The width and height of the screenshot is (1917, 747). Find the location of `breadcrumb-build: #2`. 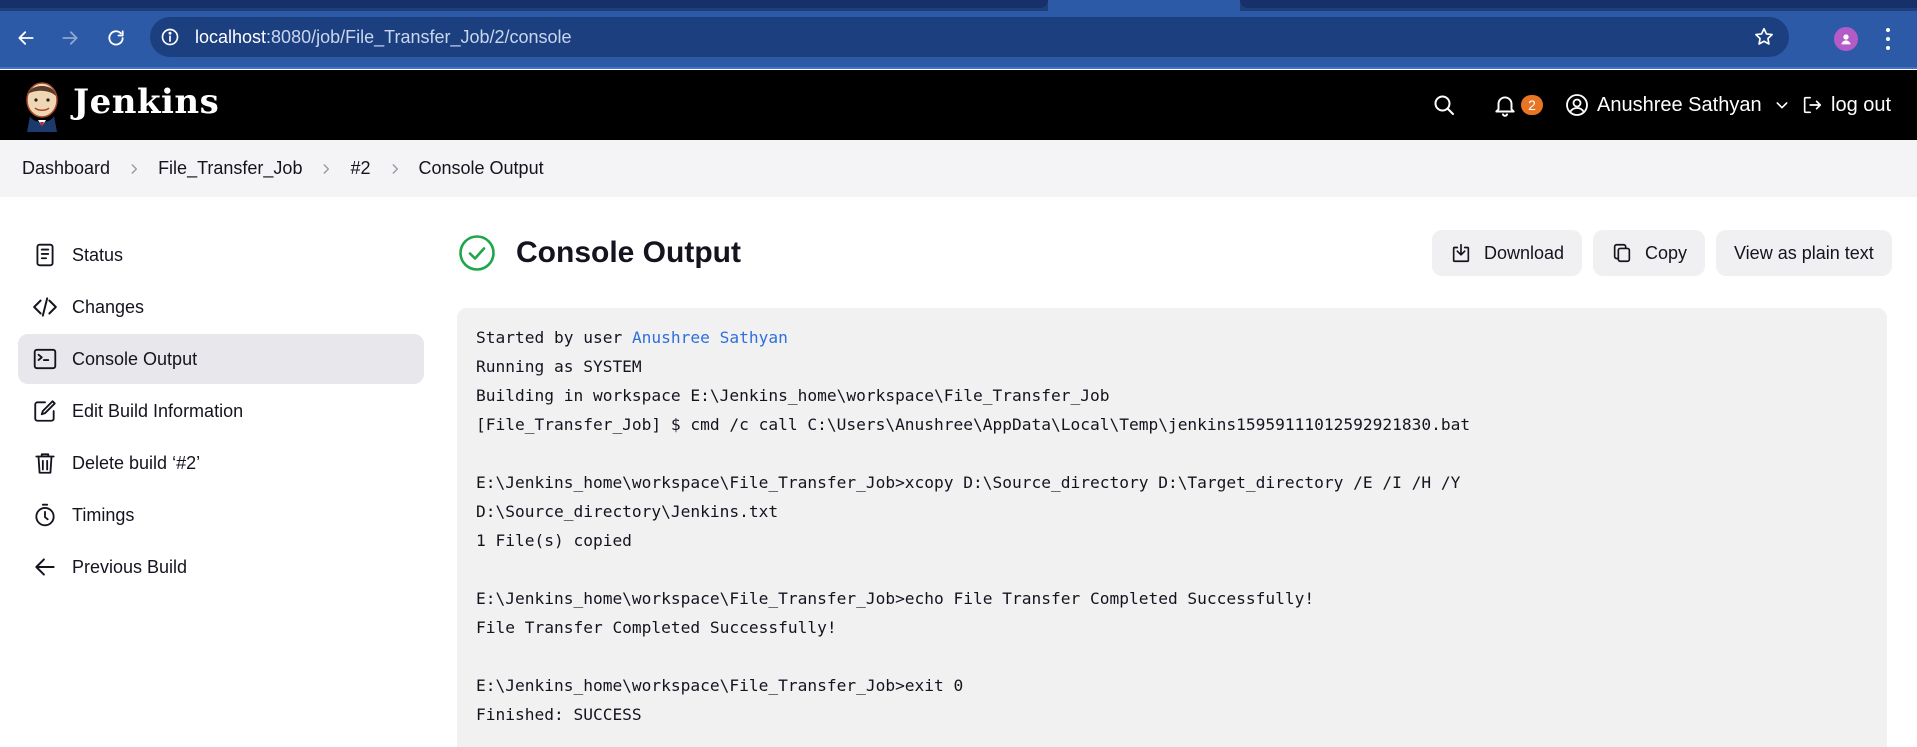

breadcrumb-build: #2 is located at coordinates (360, 168).